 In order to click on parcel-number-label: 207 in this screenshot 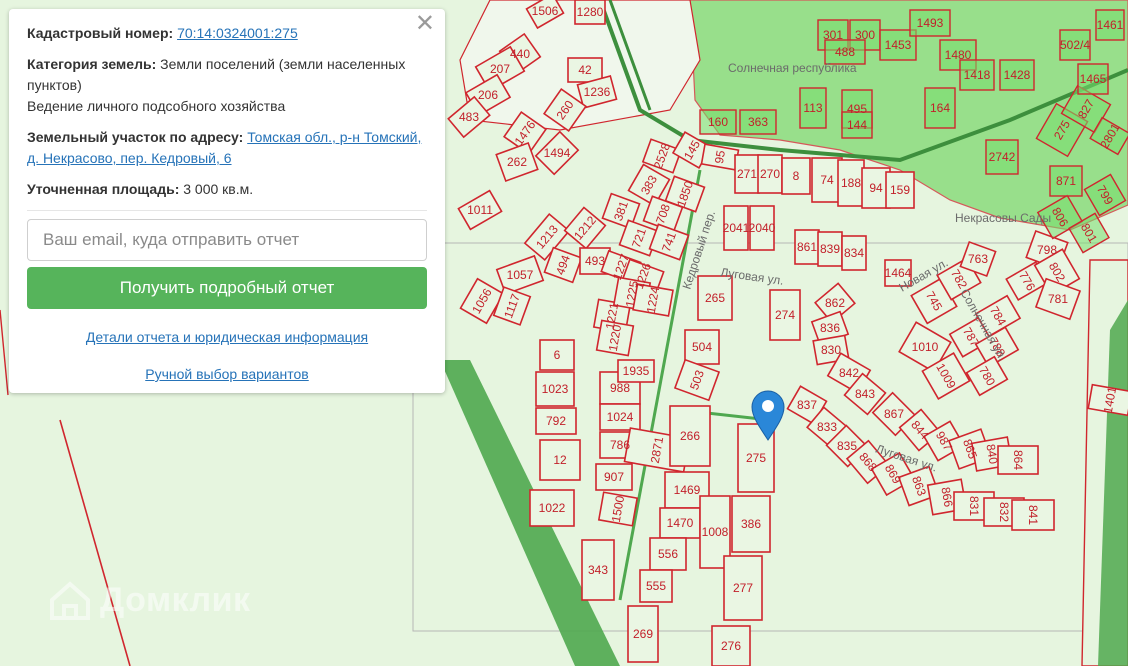, I will do `click(500, 69)`.